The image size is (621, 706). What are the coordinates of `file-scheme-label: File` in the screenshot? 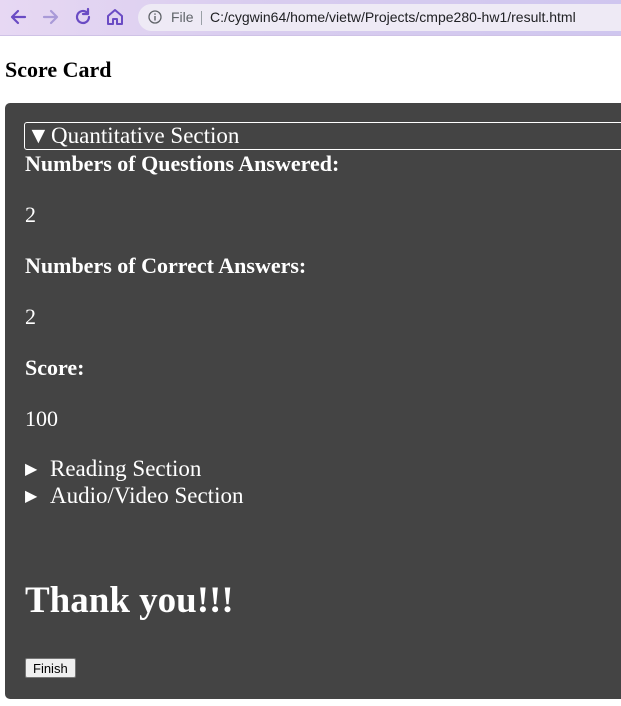 It's located at (182, 17).